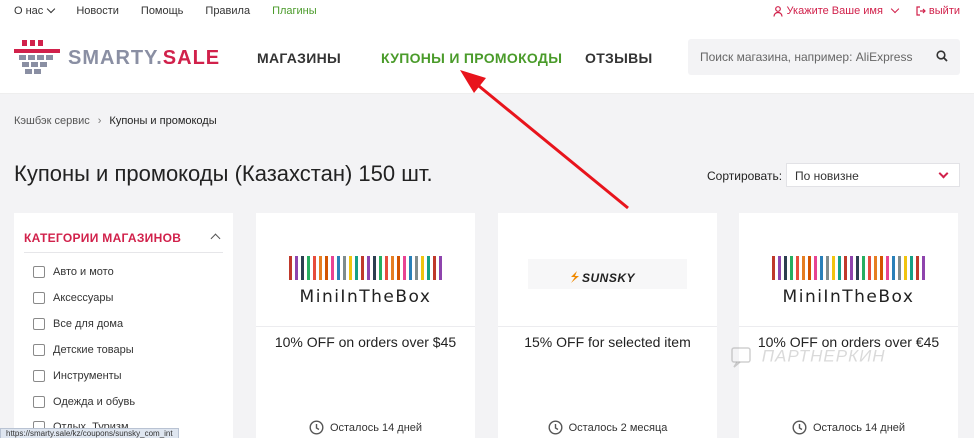 Image resolution: width=974 pixels, height=438 pixels. Describe the element at coordinates (103, 238) in the screenshot. I see `categories-title: КАТЕГОРИИ МАГАЗИНОВ` at that location.